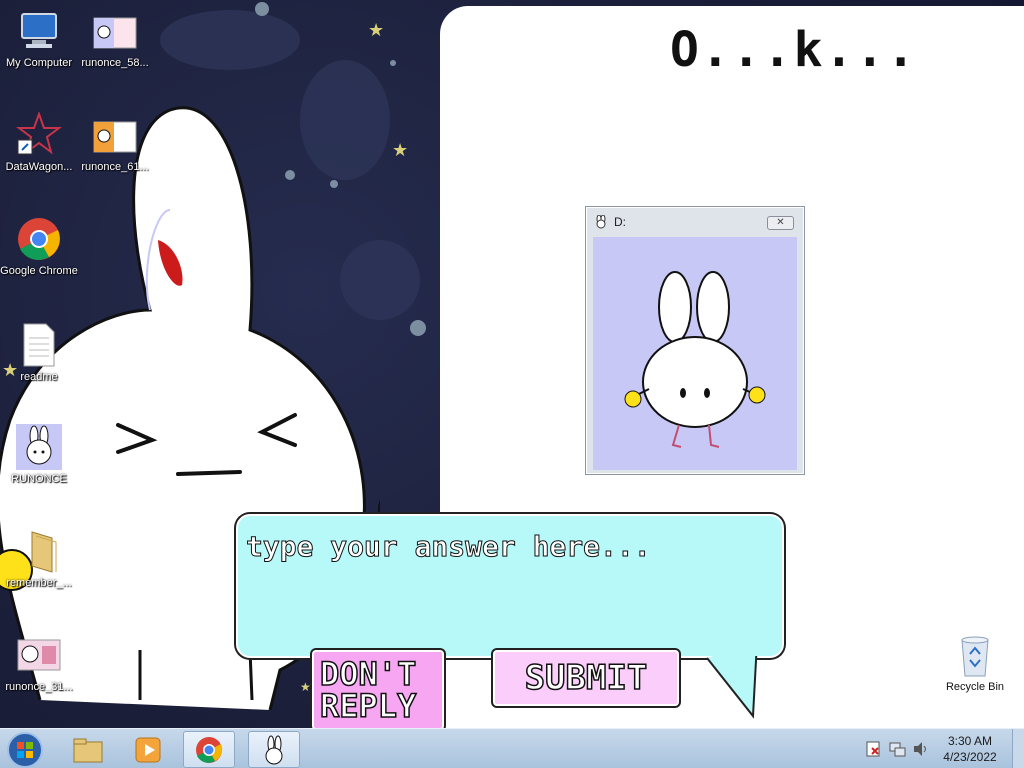 Image resolution: width=1024 pixels, height=768 pixels. What do you see at coordinates (780, 223) in the screenshot?
I see `close-button: ✕` at bounding box center [780, 223].